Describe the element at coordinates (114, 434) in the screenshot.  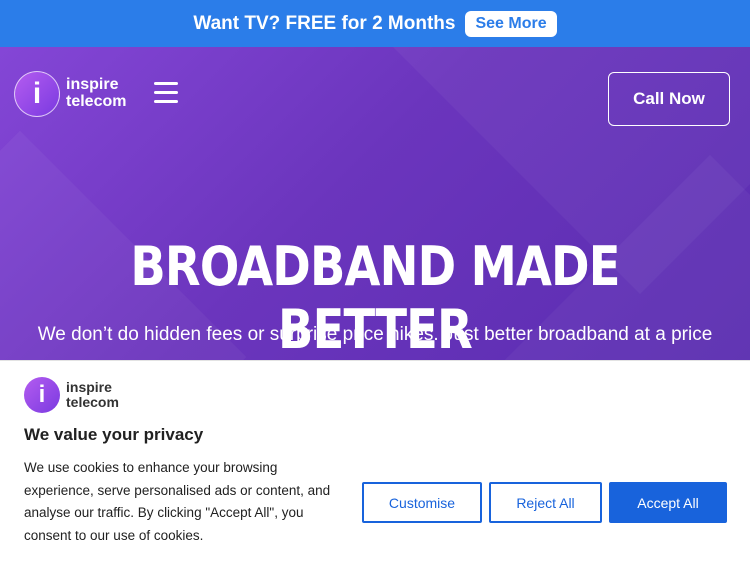
I see `cookie-title: We value your privacy` at that location.